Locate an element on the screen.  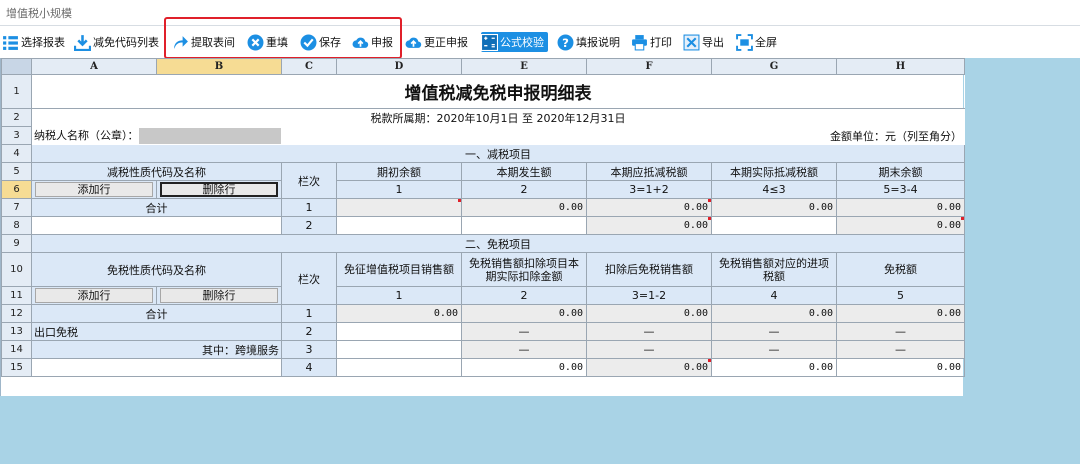
save-button: 保存 is located at coordinates (320, 42).